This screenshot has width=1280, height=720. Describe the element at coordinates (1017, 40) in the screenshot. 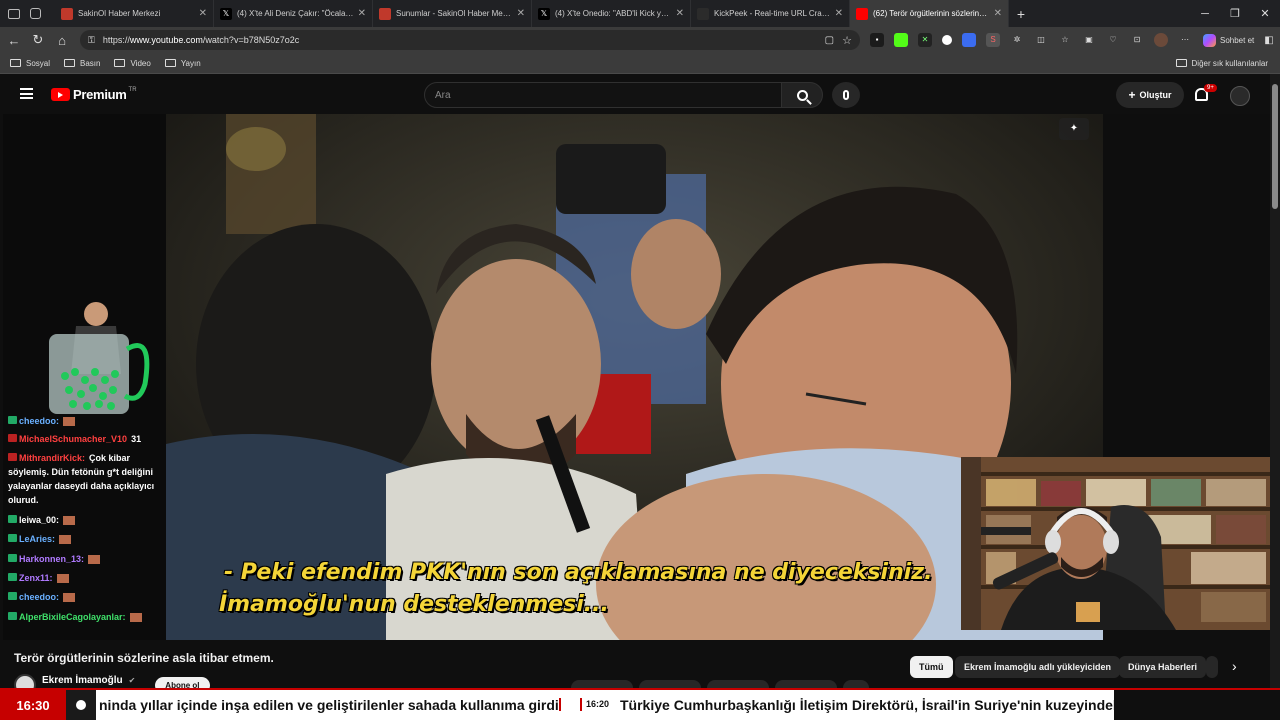

I see `extensions-puzzle-icon: ✲` at that location.